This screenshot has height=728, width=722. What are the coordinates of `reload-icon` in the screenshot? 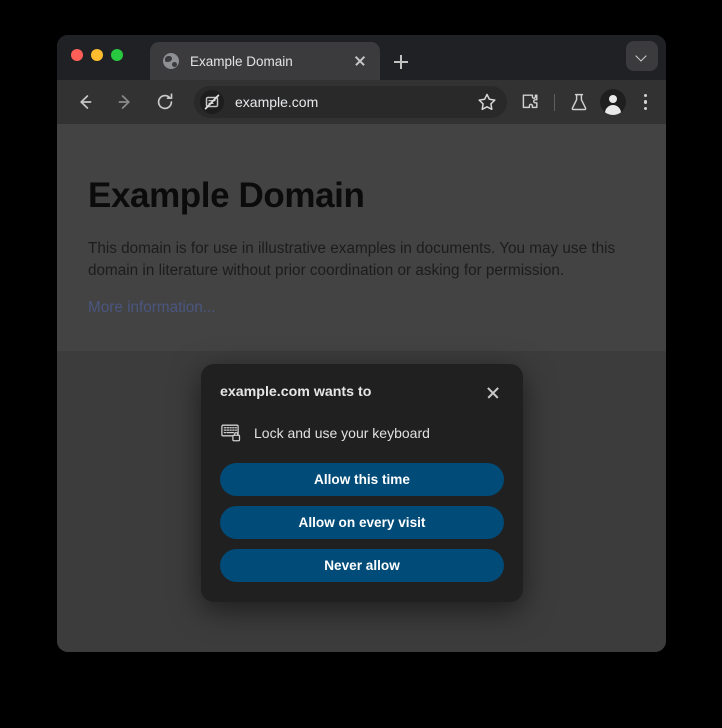 It's located at (165, 102).